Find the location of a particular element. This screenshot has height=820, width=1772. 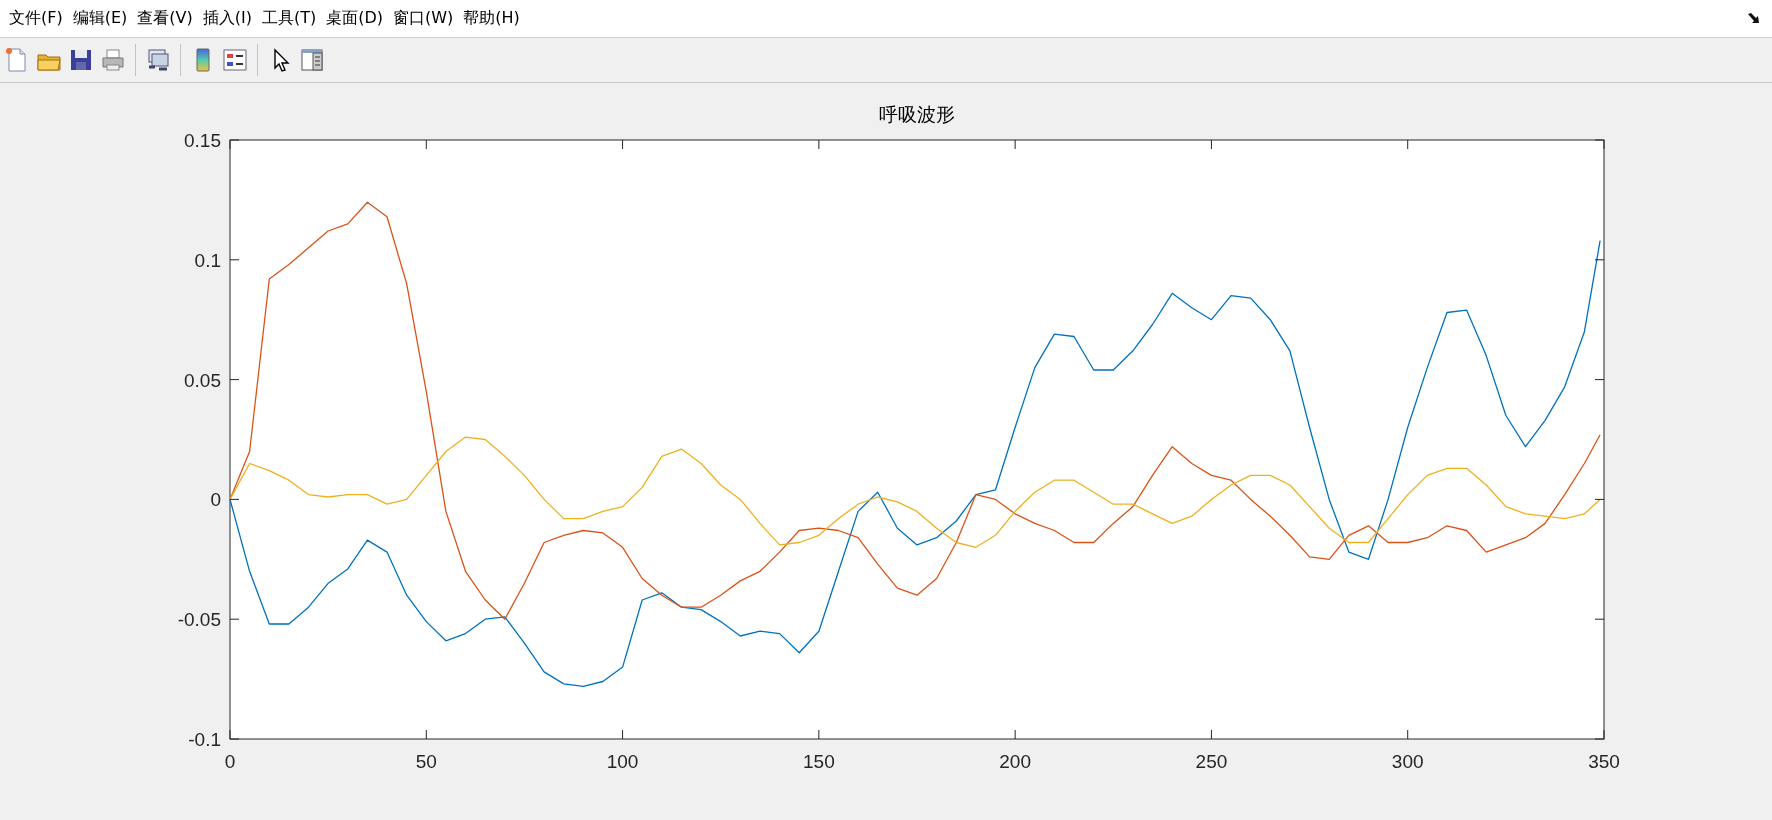

dock-arrow-icon is located at coordinates (1754, 18).